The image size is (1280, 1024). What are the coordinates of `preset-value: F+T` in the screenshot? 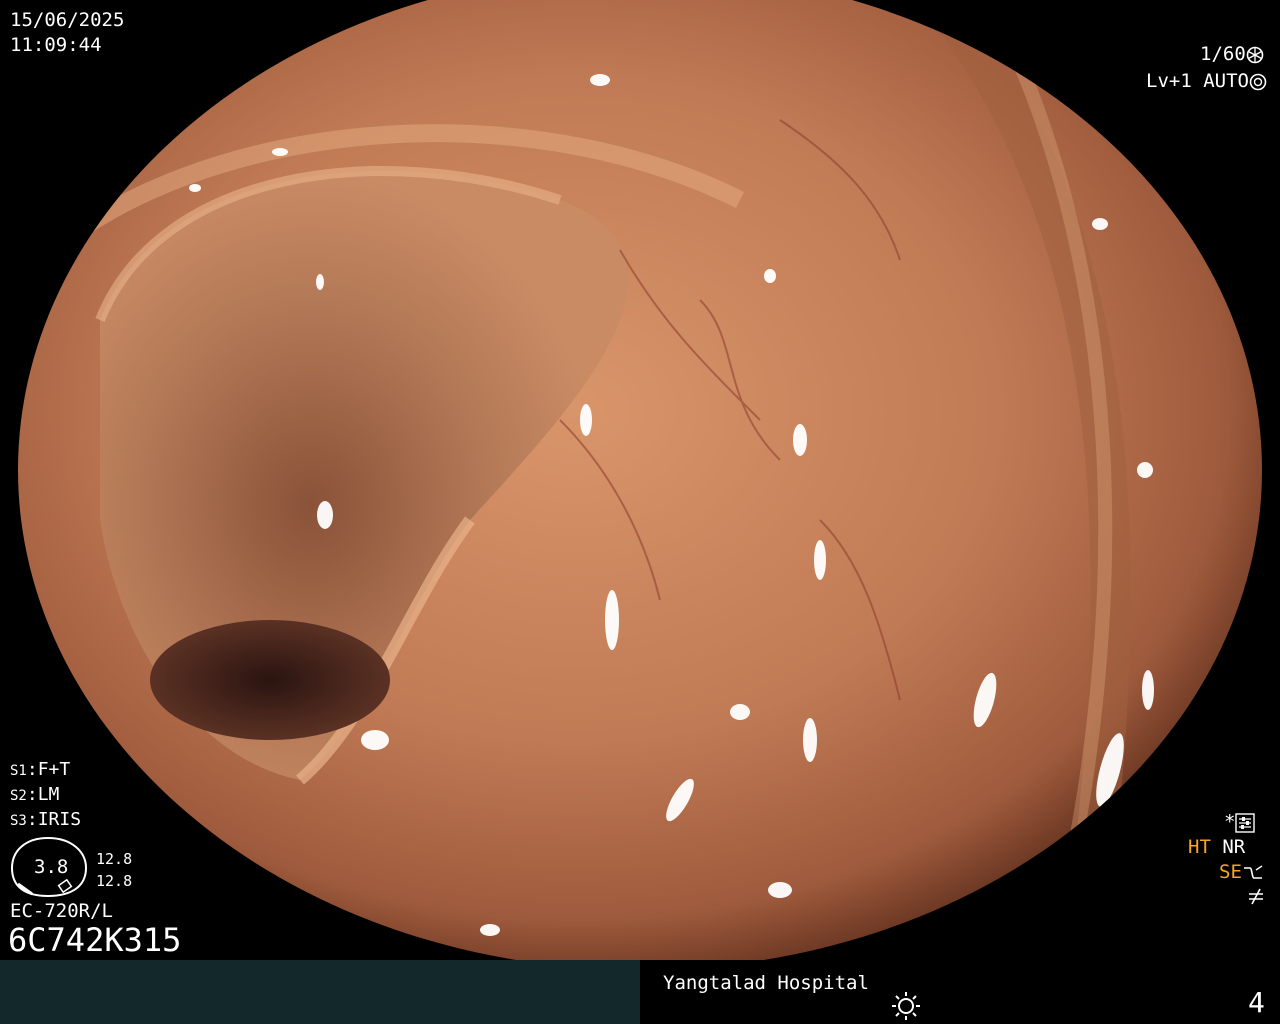 It's located at (54, 769).